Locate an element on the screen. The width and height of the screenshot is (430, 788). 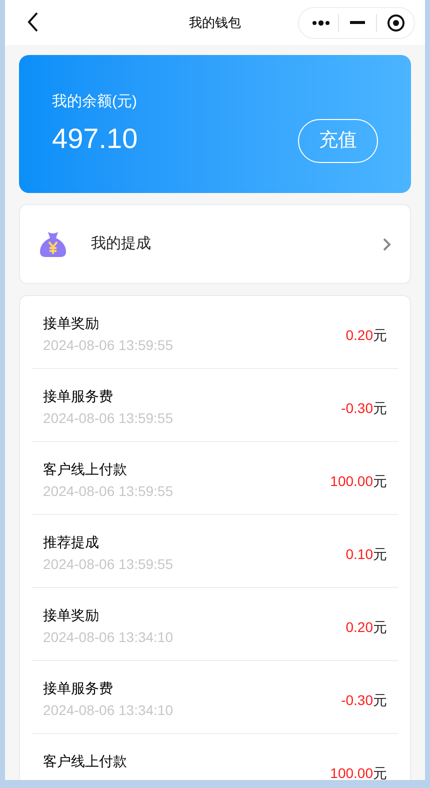
minimize-icon is located at coordinates (357, 23).